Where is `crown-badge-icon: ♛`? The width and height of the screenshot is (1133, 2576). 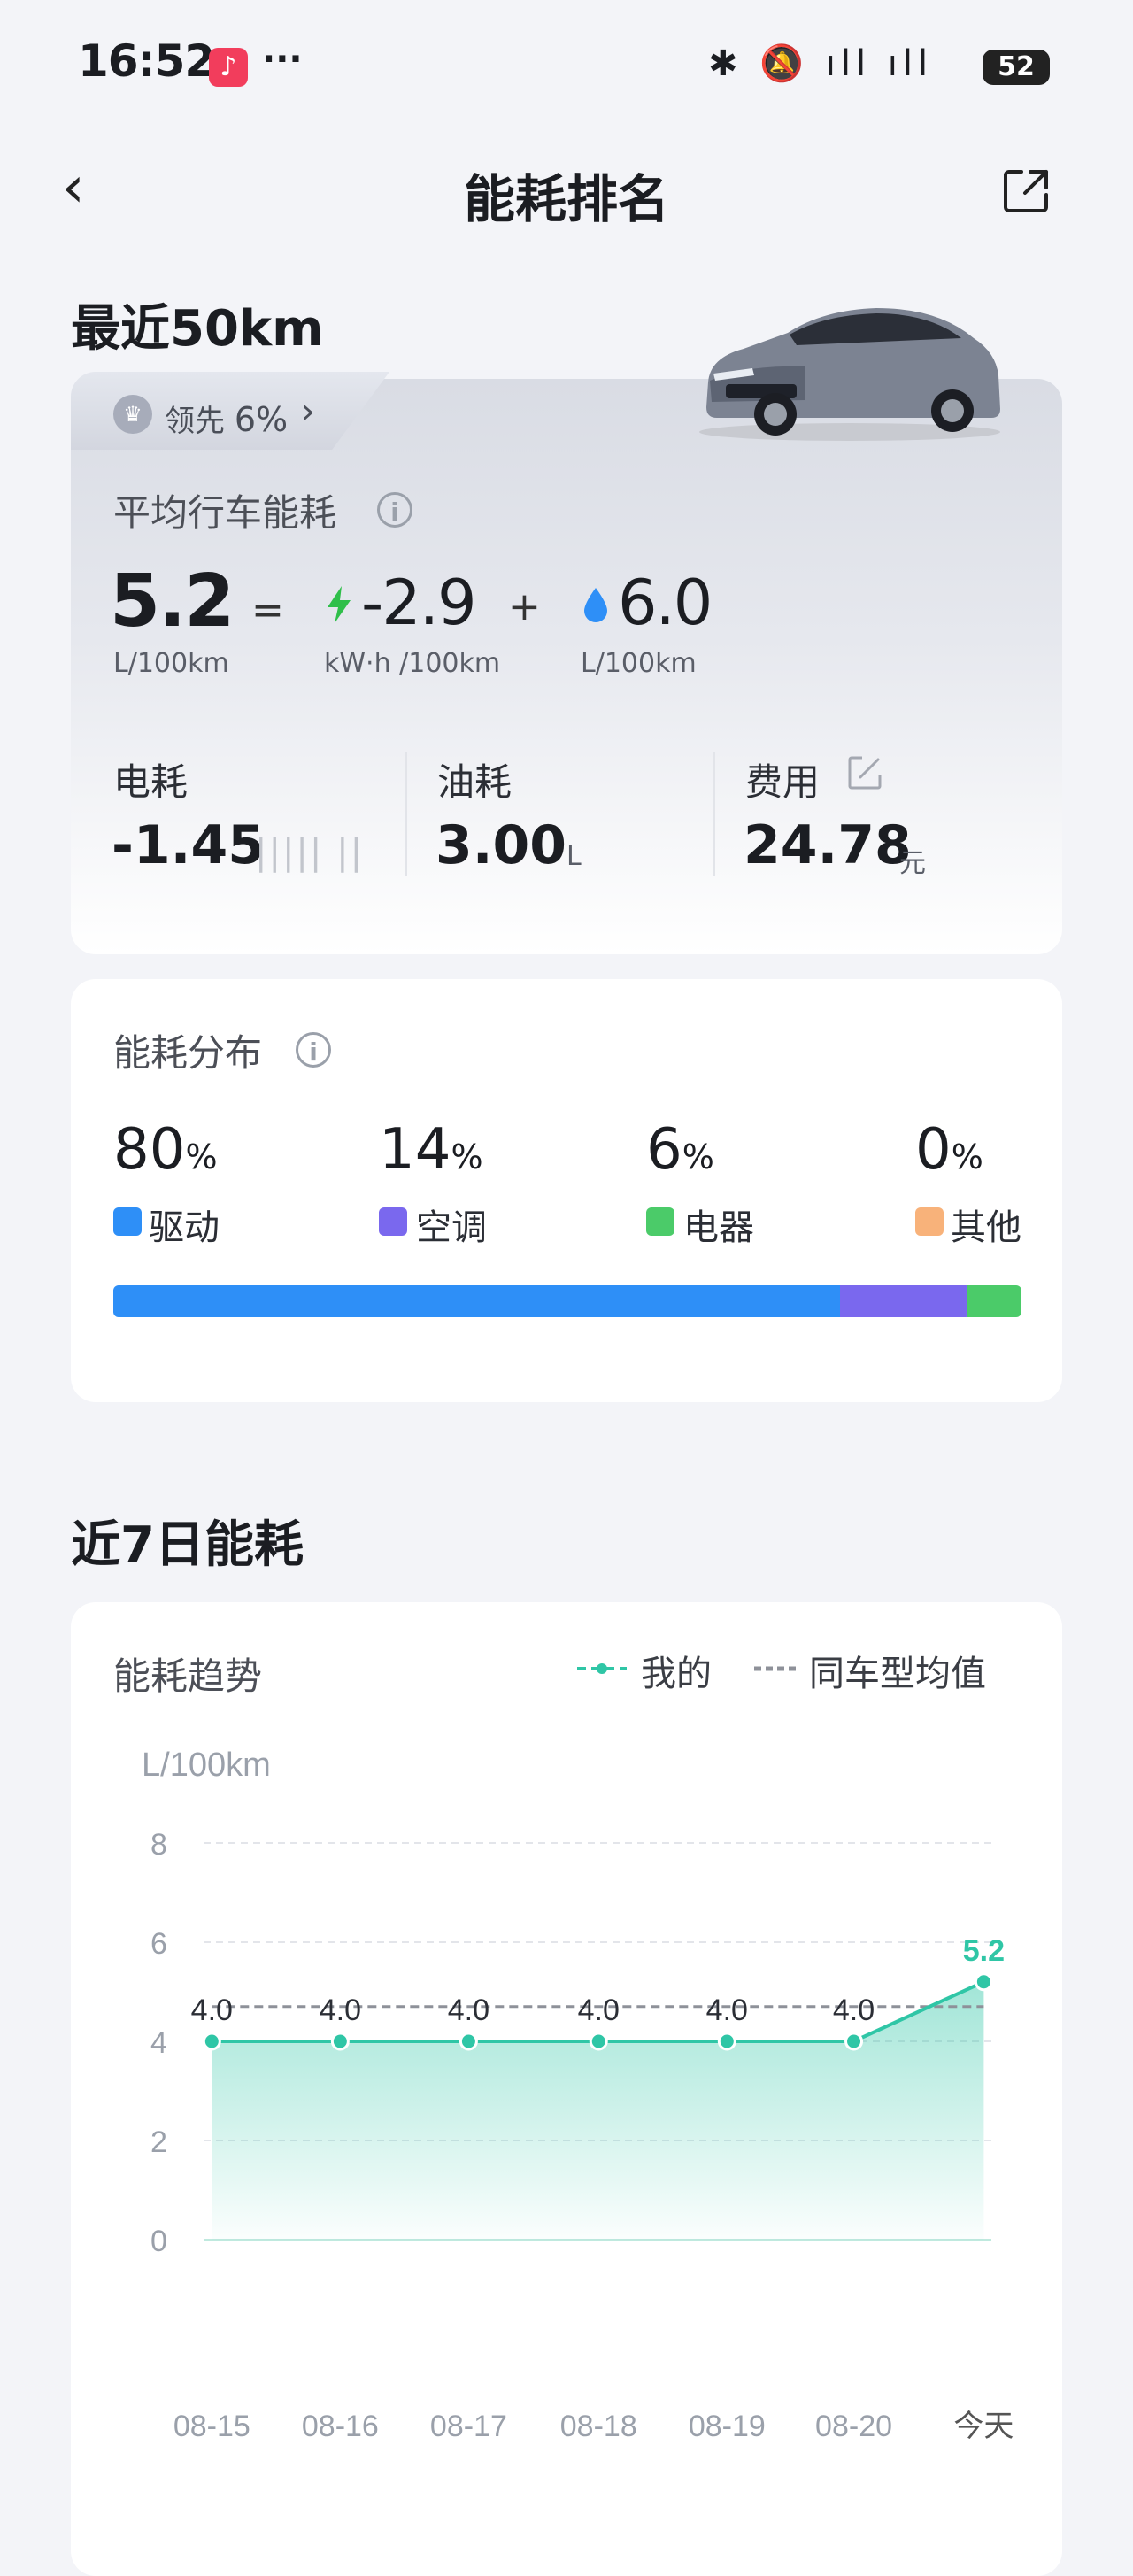
crown-badge-icon: ♛ is located at coordinates (132, 414).